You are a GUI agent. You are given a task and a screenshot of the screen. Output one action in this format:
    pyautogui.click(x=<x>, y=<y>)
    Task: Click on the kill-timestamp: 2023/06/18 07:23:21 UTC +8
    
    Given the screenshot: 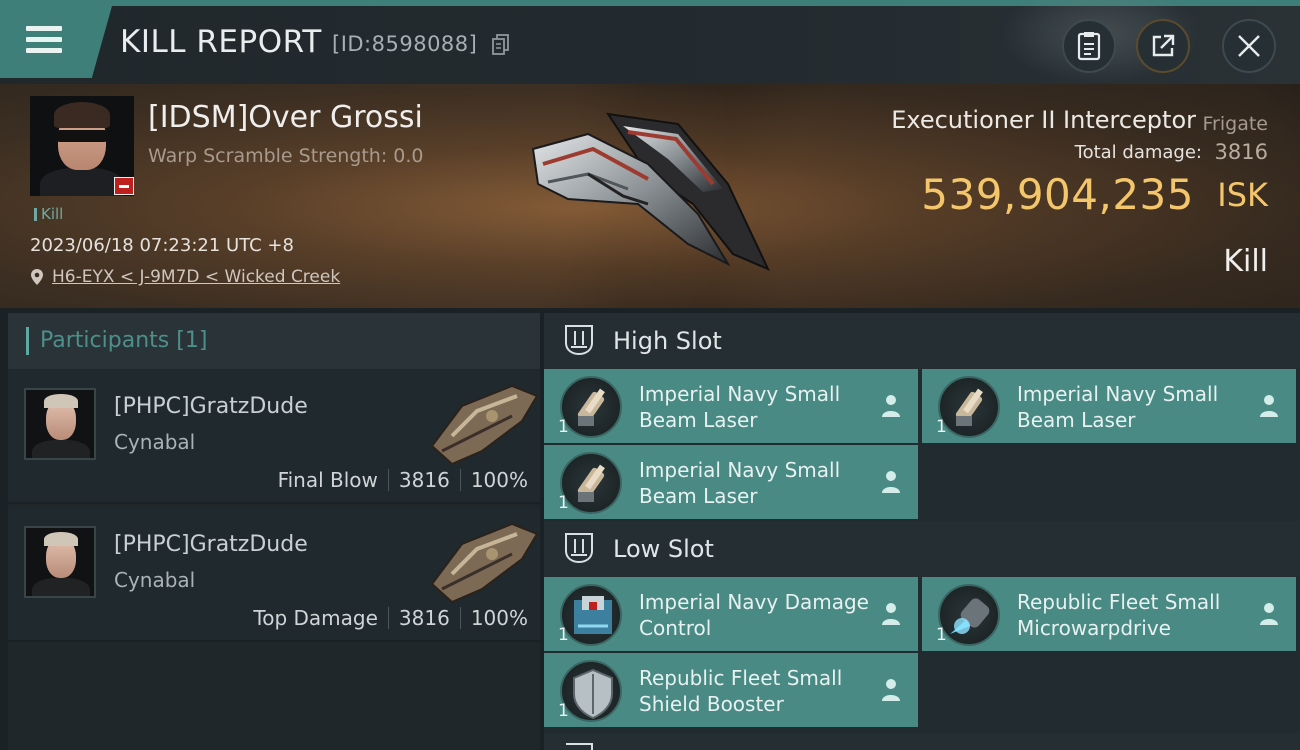 What is the action you would take?
    pyautogui.click(x=162, y=245)
    